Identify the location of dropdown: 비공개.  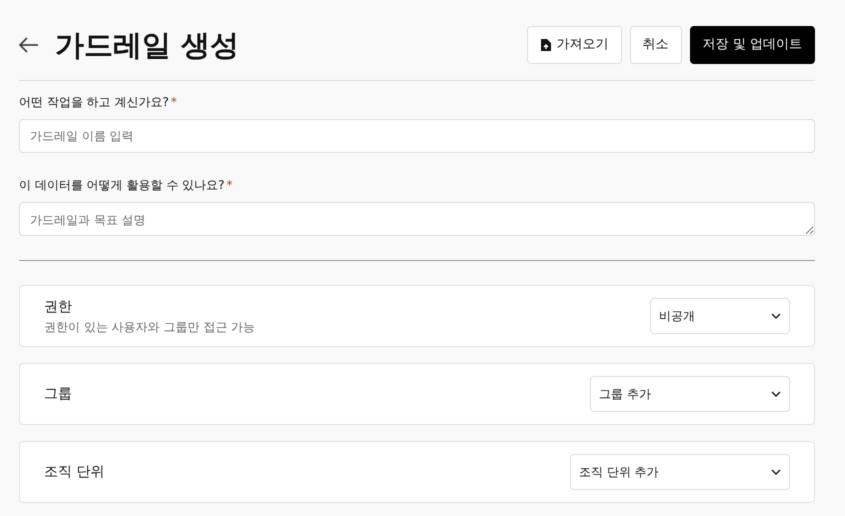
(720, 316).